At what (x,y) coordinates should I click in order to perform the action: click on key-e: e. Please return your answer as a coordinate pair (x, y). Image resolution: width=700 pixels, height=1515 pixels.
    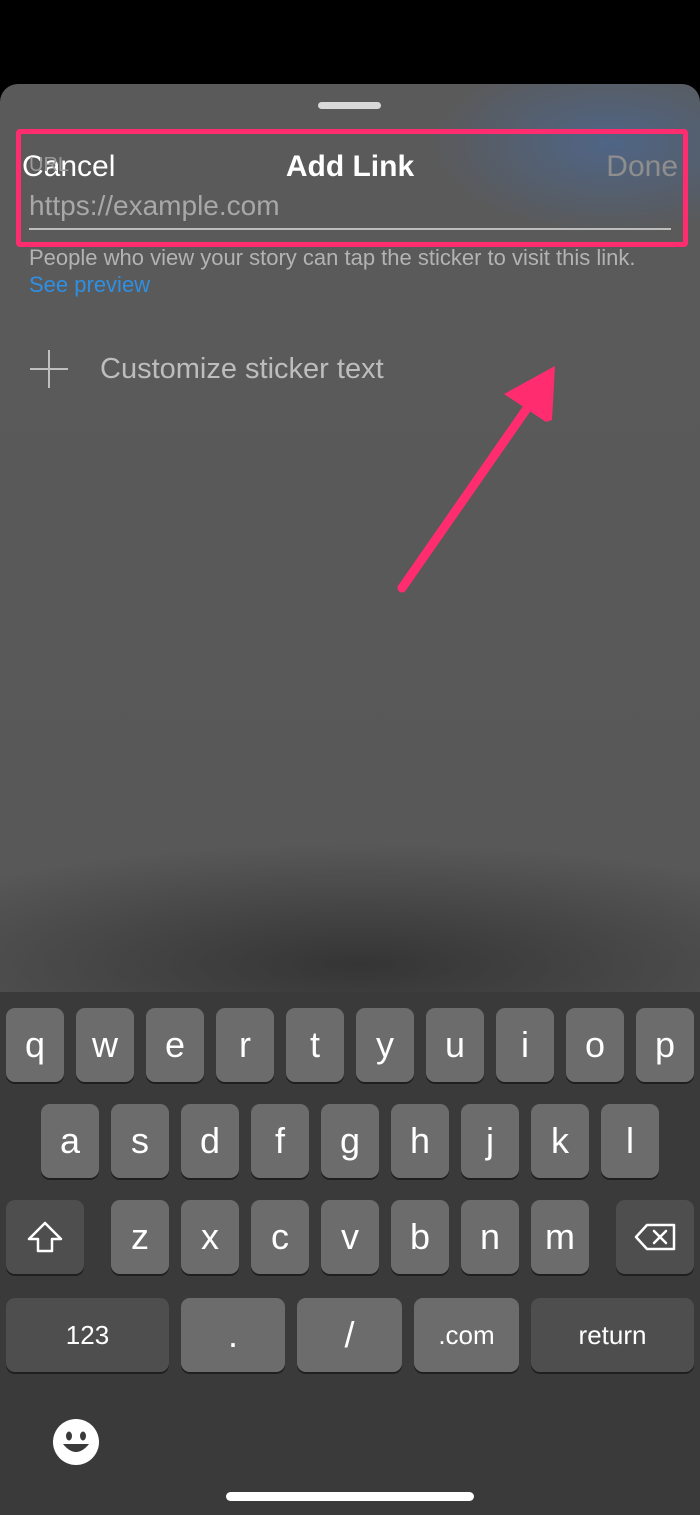
    Looking at the image, I should click on (175, 1045).